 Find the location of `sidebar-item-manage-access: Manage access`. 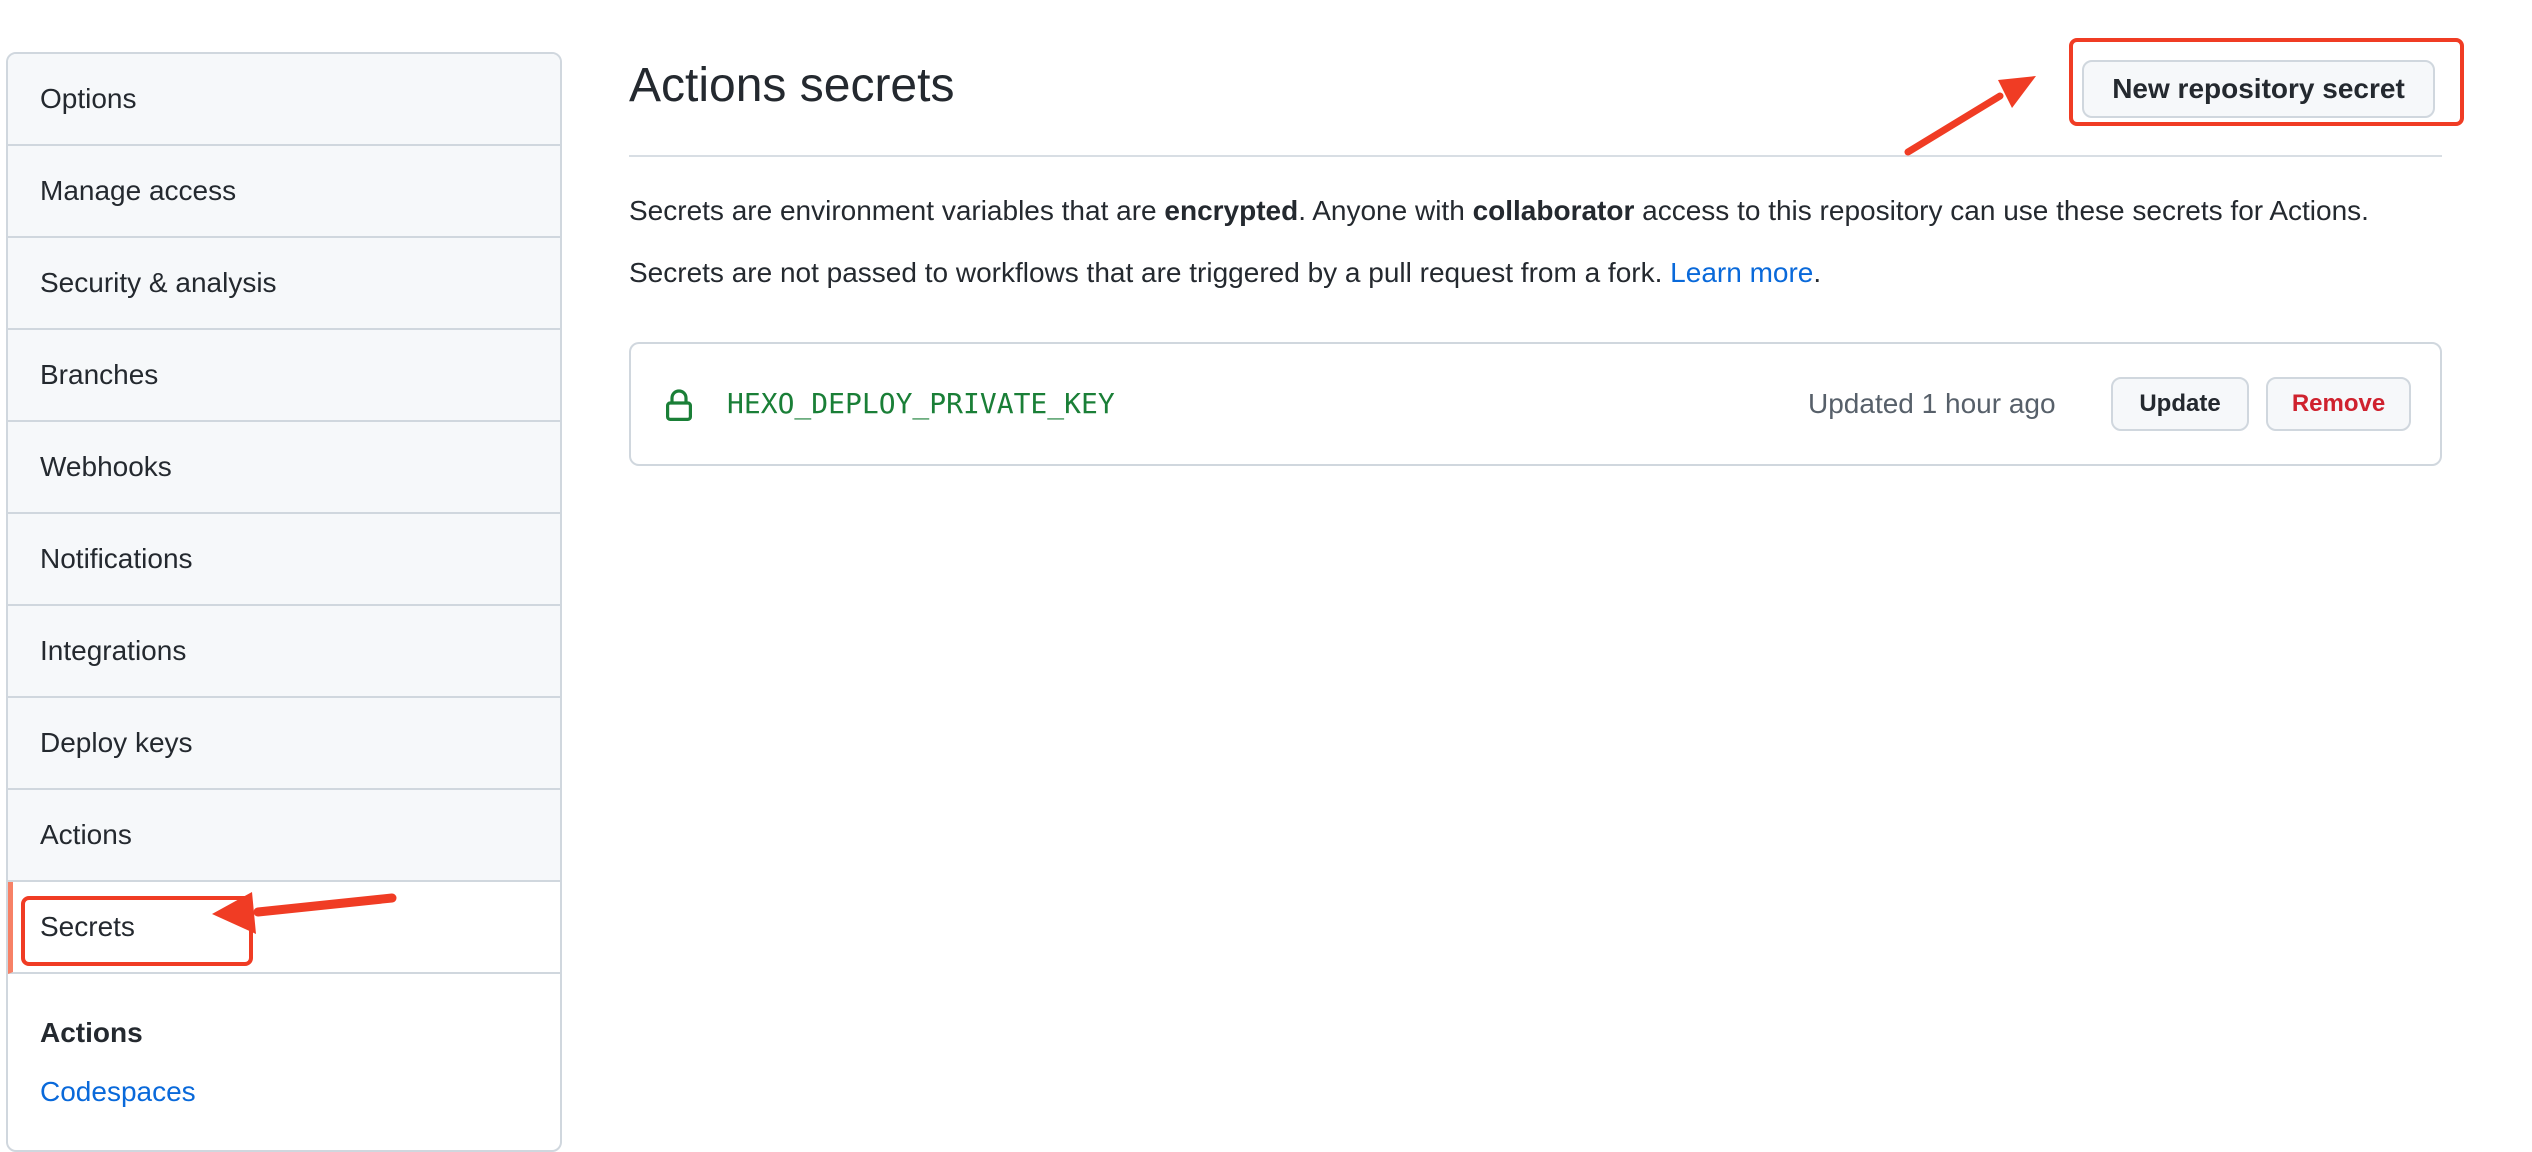

sidebar-item-manage-access: Manage access is located at coordinates (284, 192).